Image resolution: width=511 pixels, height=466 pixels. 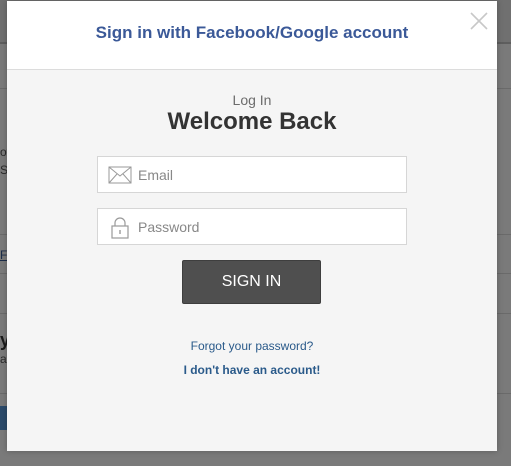 I want to click on email-field, so click(x=252, y=174).